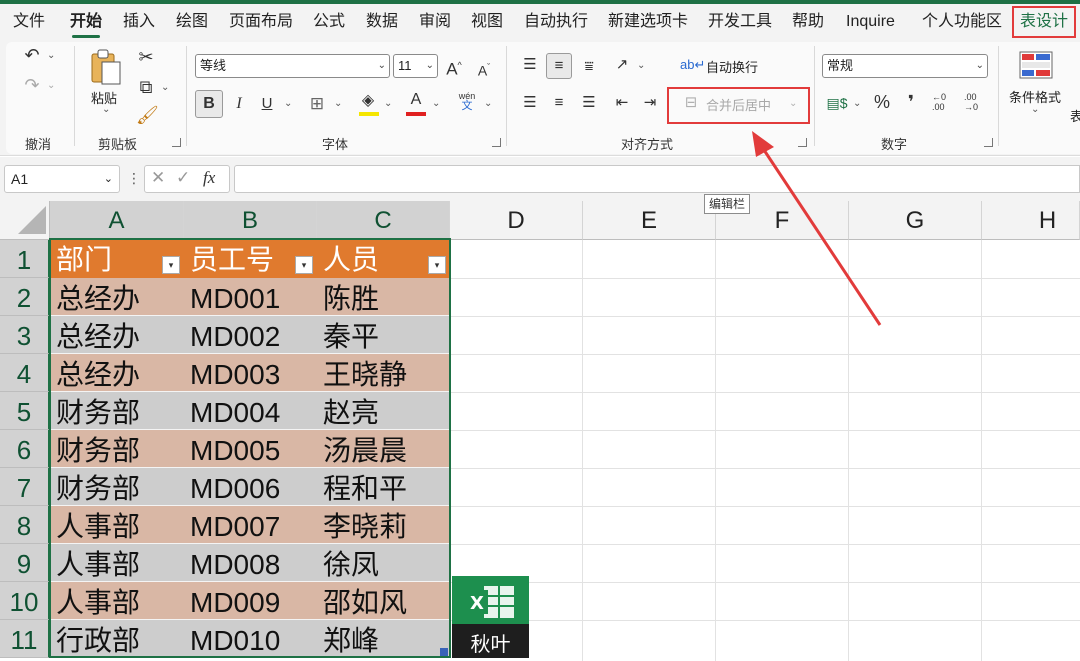 This screenshot has width=1080, height=661. I want to click on cut-icon: ✂, so click(146, 57).